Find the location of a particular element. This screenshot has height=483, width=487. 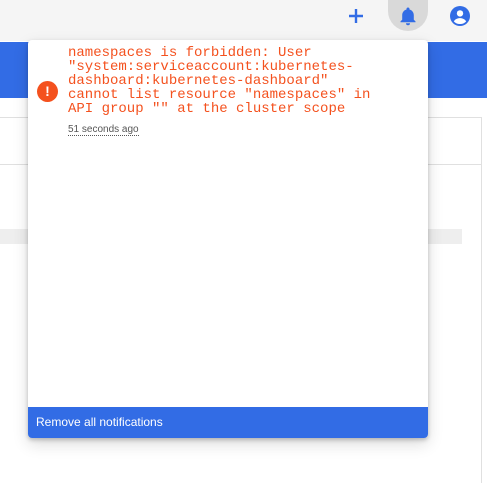

add-resource-button is located at coordinates (356, 16).